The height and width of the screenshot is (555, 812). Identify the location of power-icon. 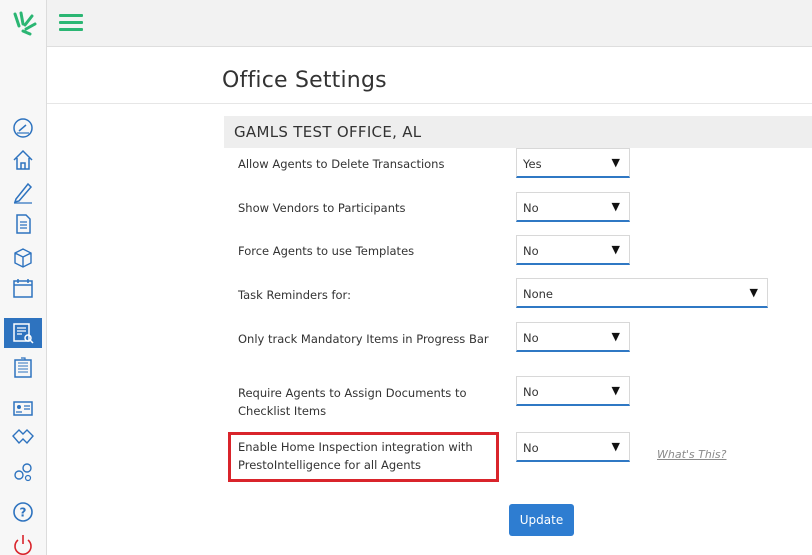
(23, 542).